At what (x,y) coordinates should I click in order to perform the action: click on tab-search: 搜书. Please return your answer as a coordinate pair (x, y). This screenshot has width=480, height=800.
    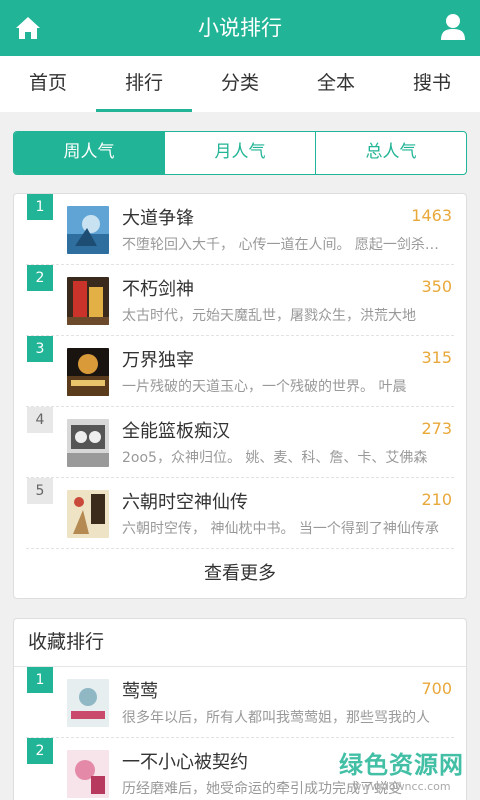
    Looking at the image, I should click on (432, 84).